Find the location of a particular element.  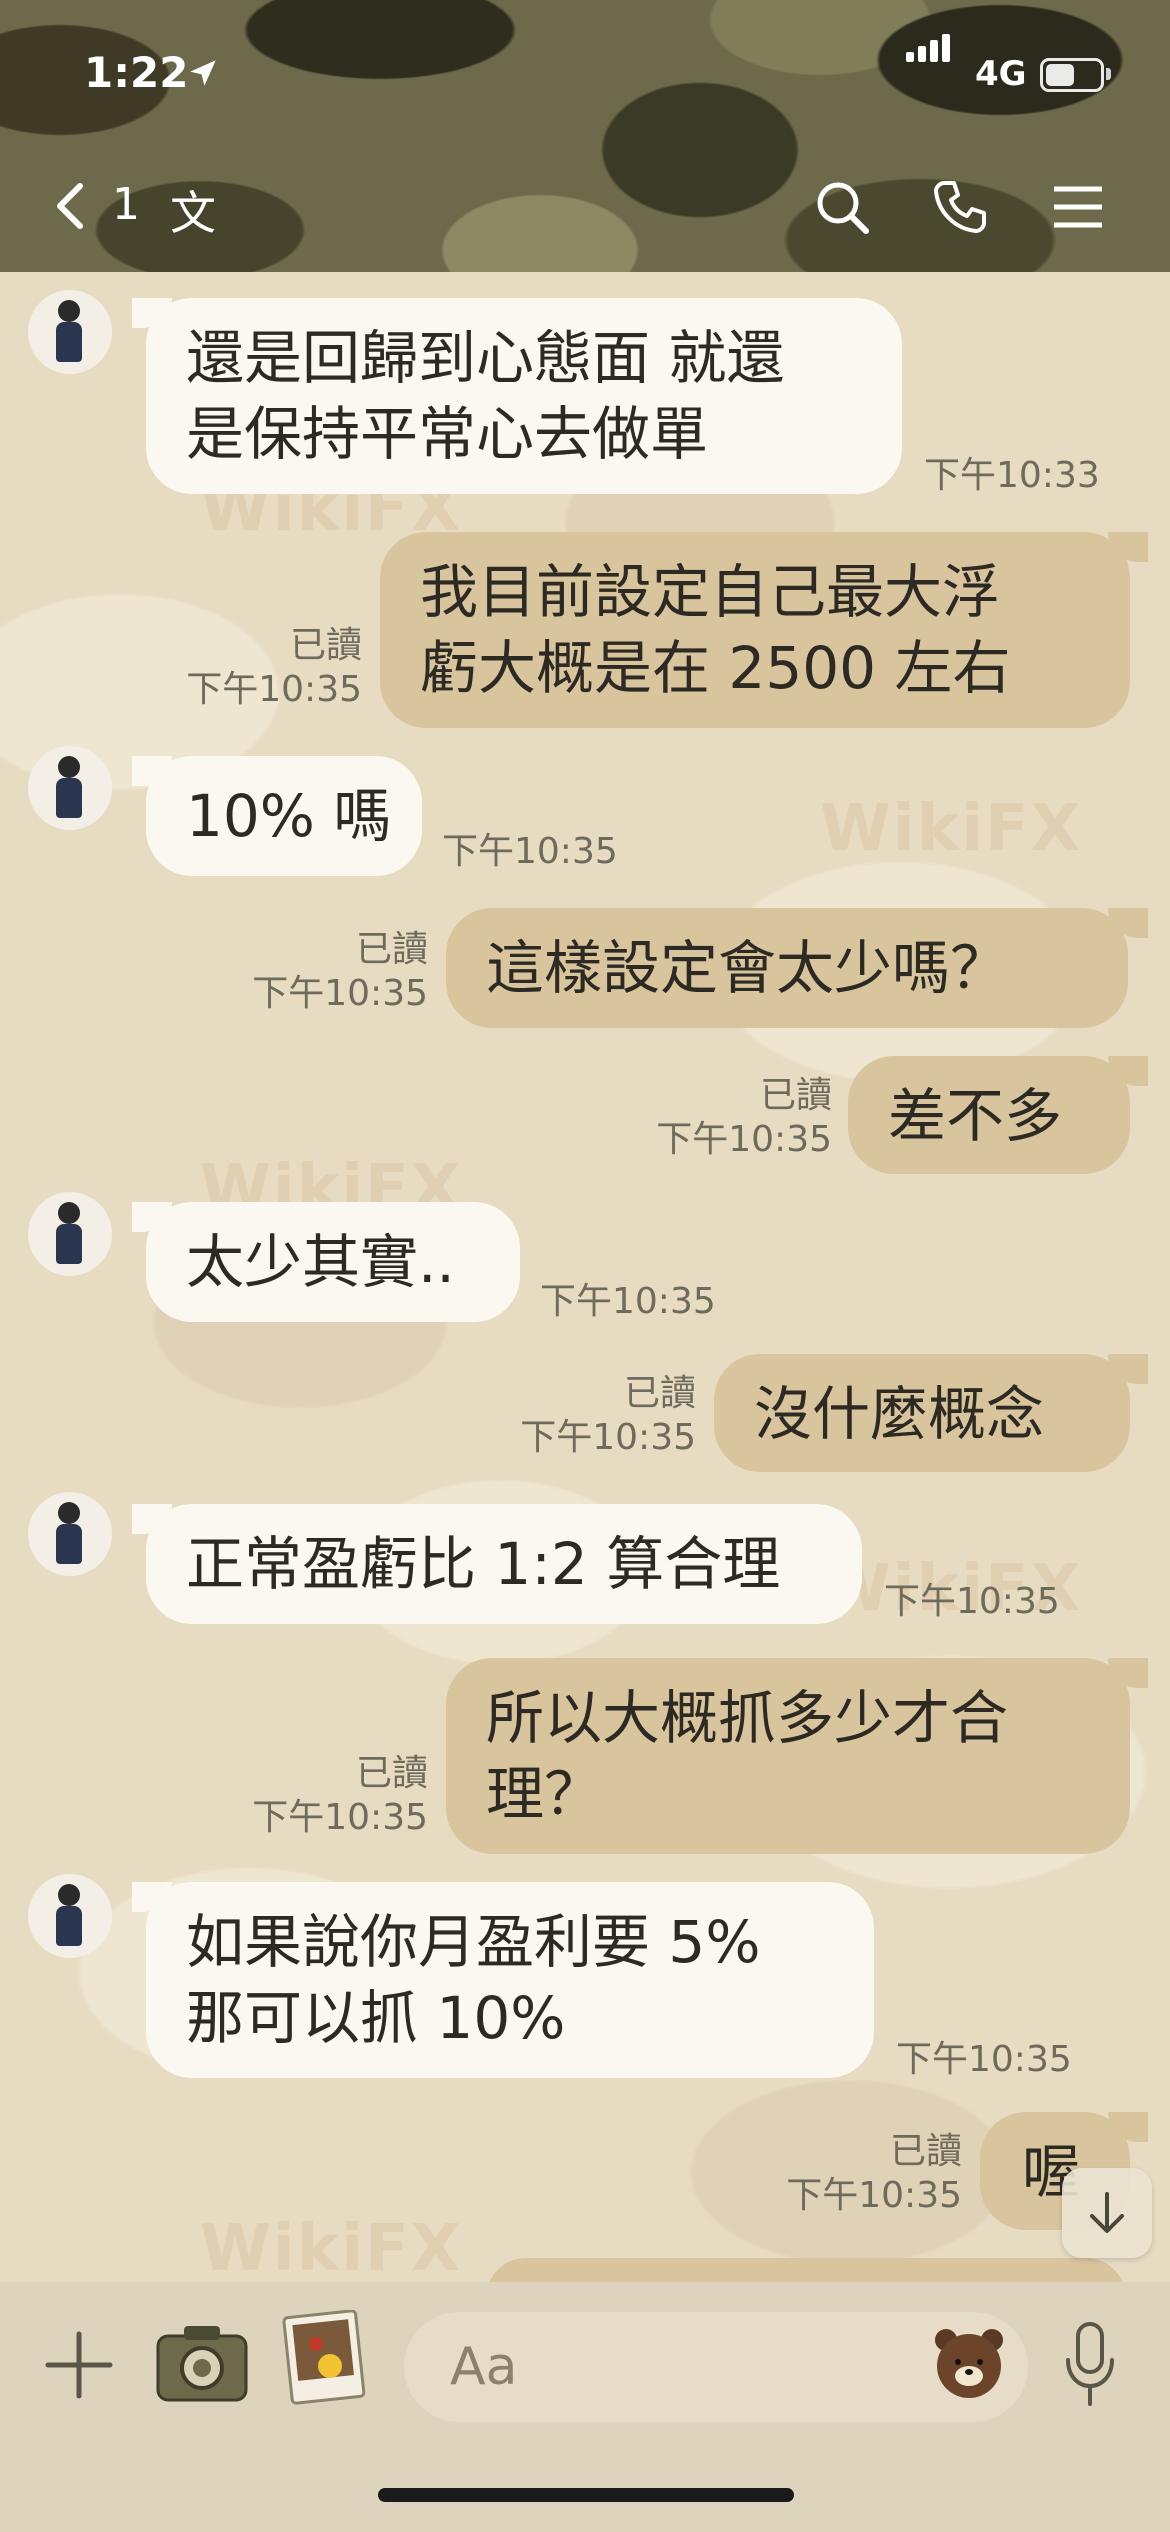

back-unread-count: 1 is located at coordinates (126, 204).